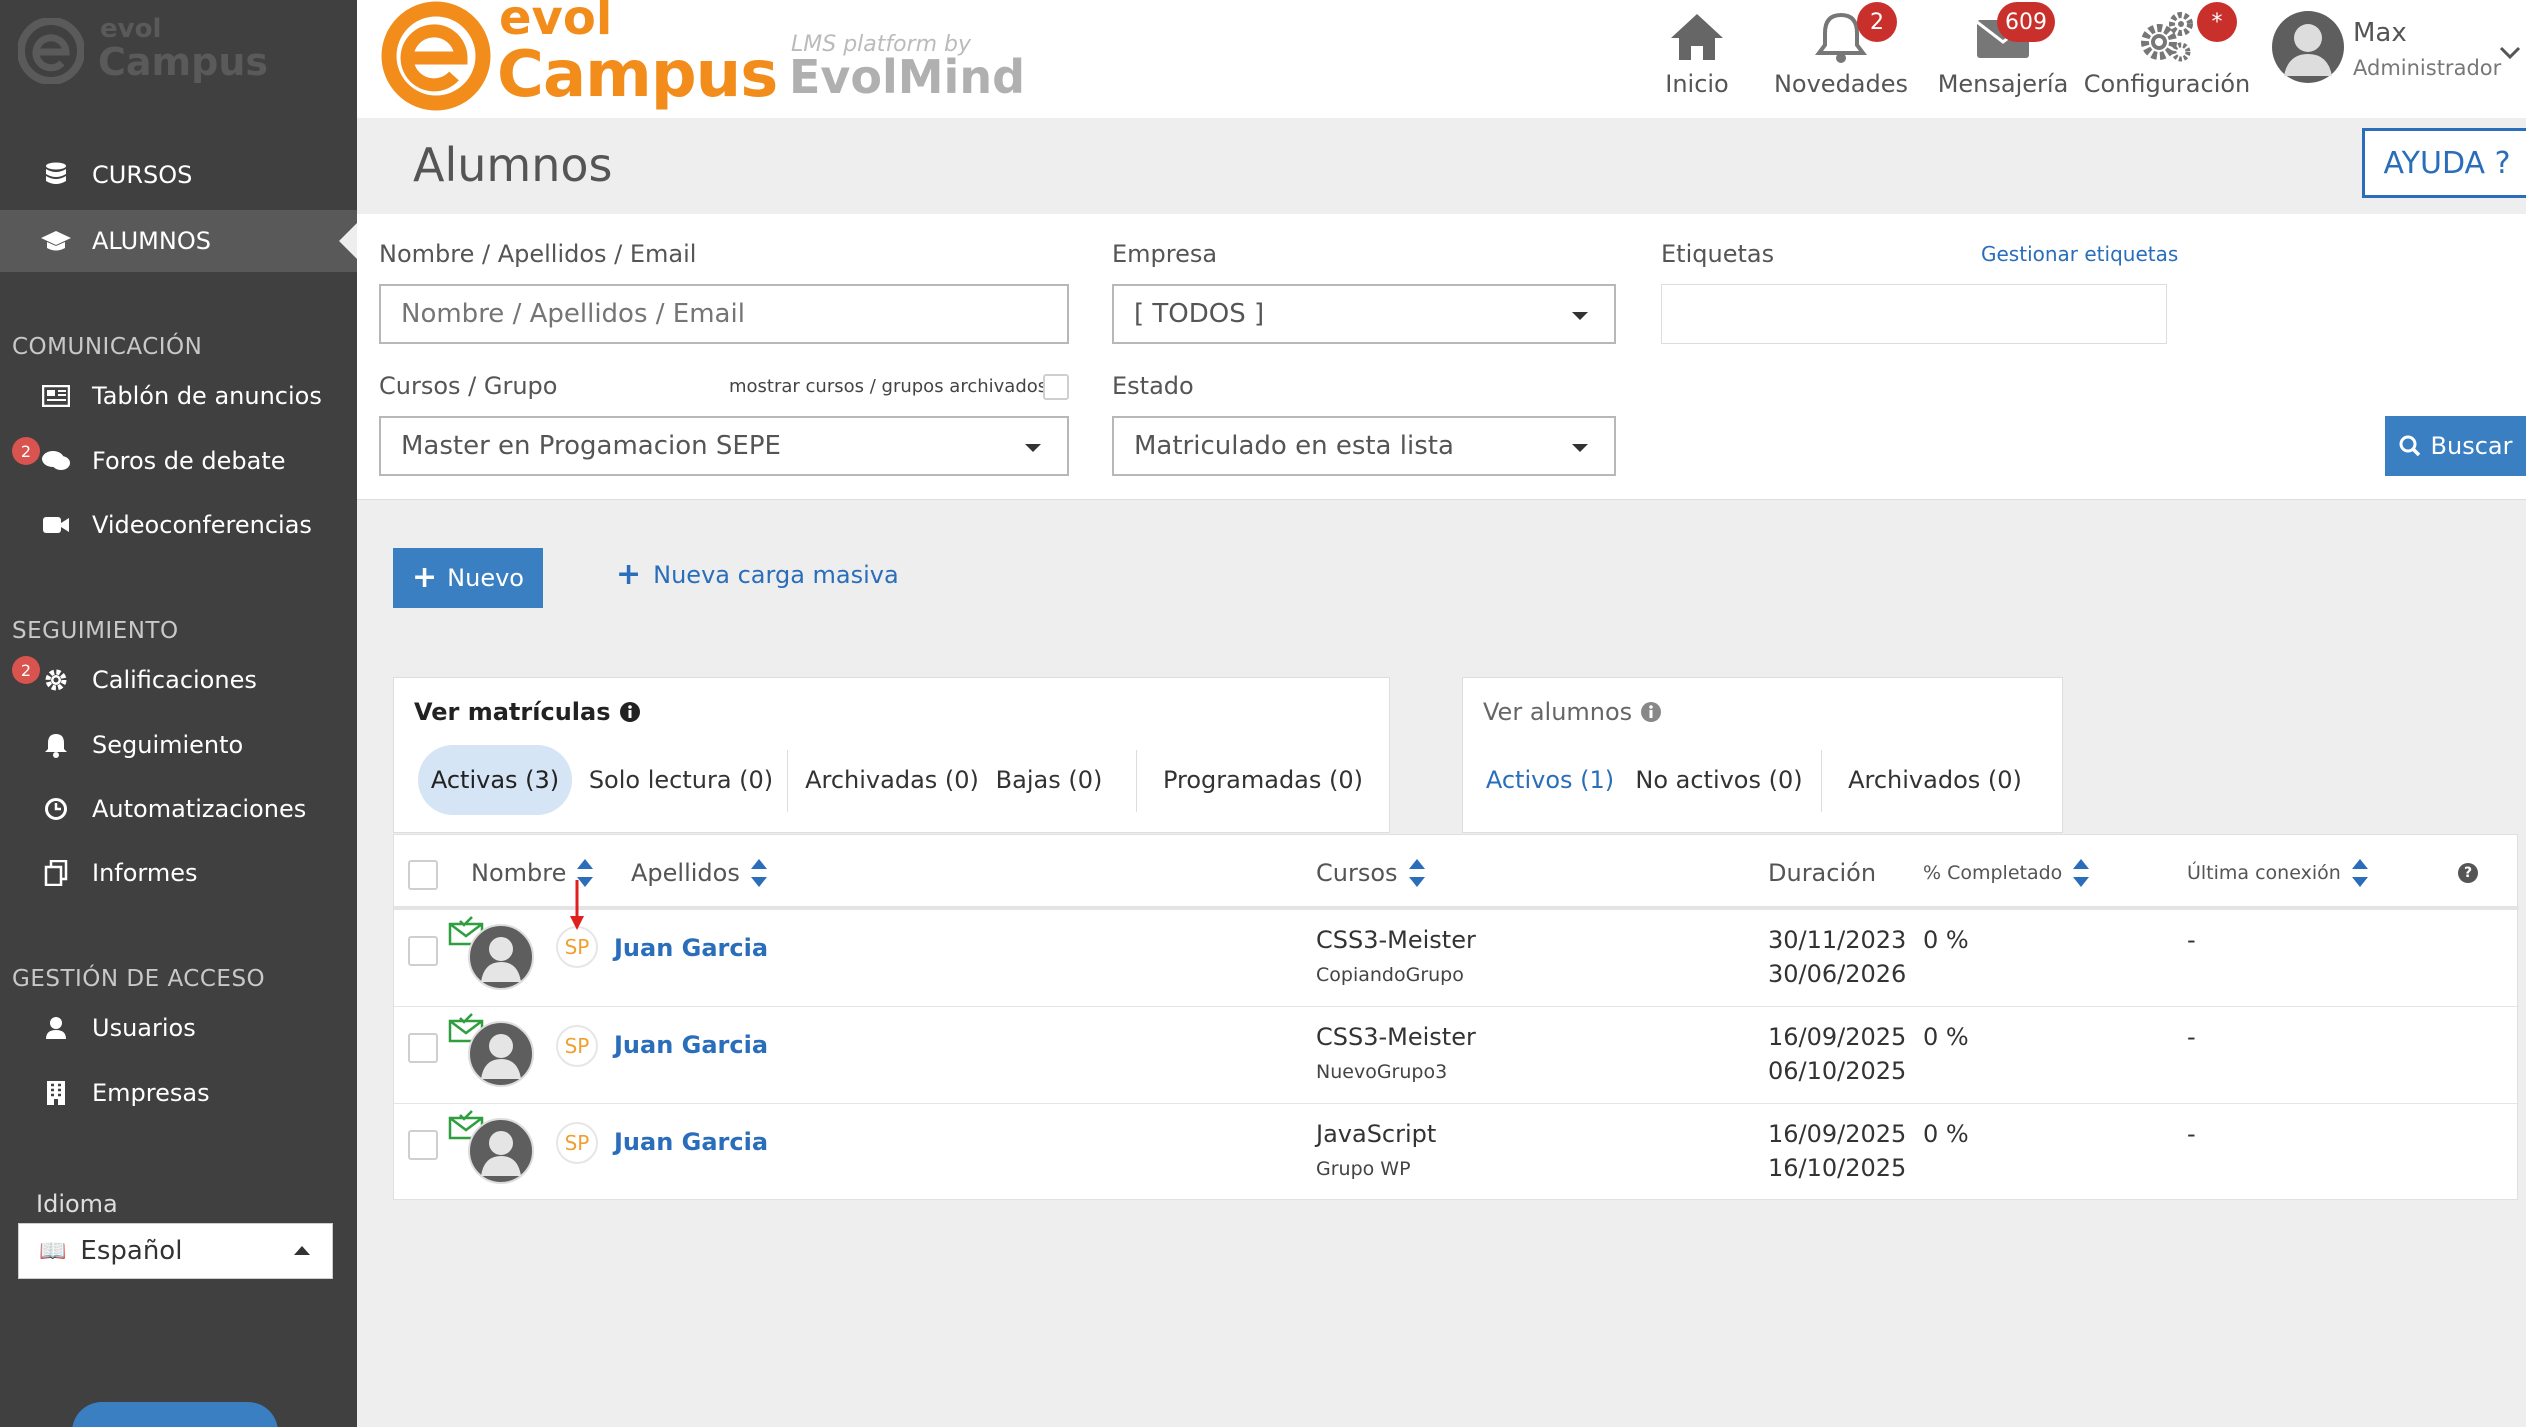 This screenshot has height=1427, width=2526. I want to click on tab-bajas: Bajas (0), so click(1049, 780).